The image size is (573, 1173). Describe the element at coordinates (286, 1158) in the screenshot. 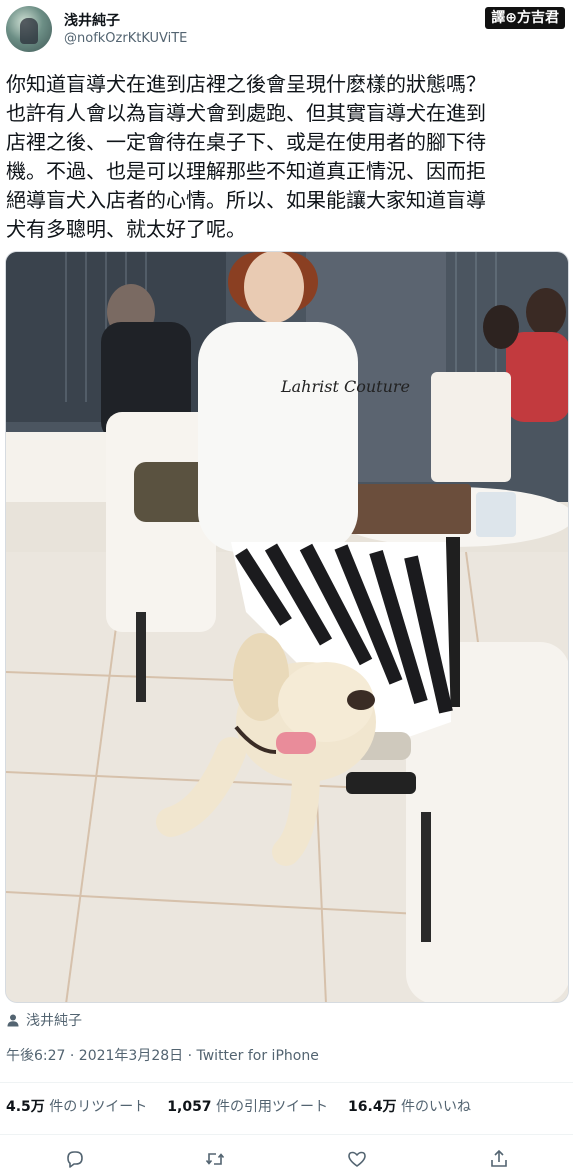

I see `tweet-actions` at that location.